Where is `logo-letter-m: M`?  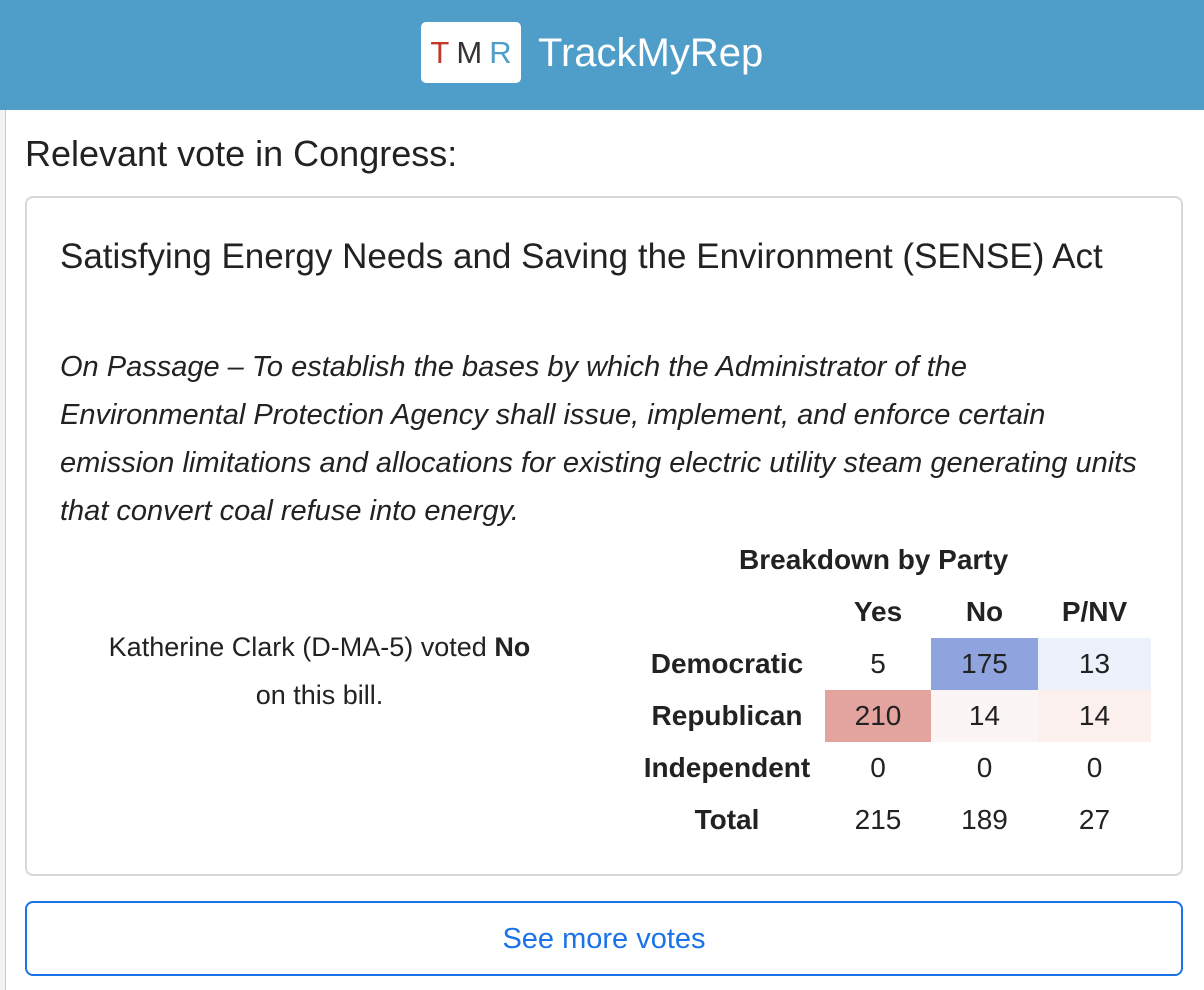 logo-letter-m: M is located at coordinates (473, 52).